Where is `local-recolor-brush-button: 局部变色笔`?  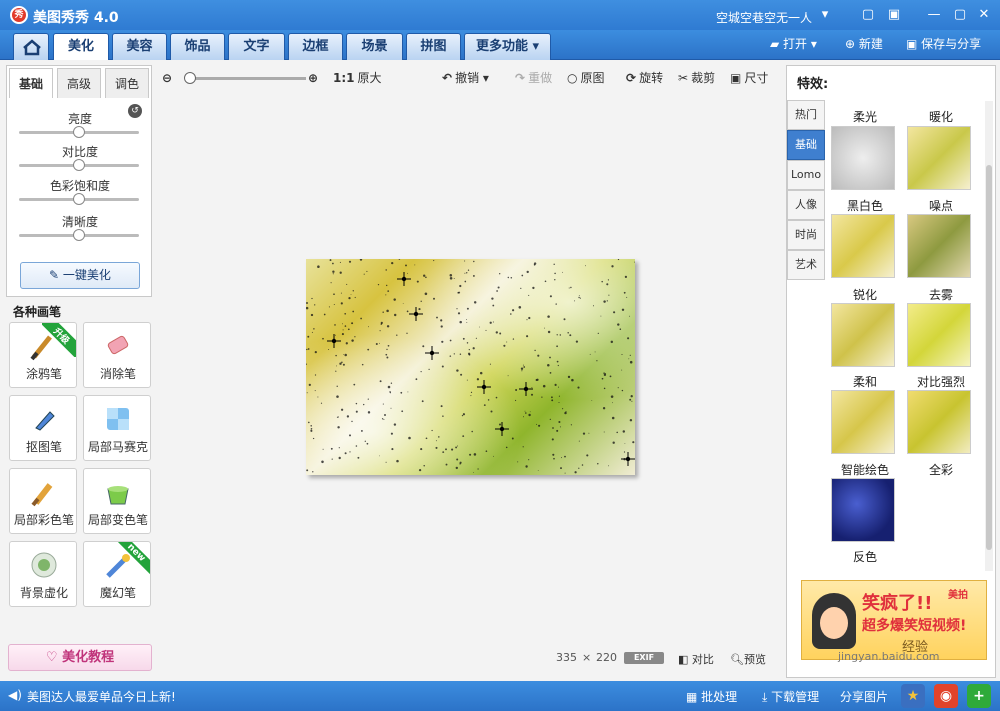
local-recolor-brush-button: 局部变色笔 is located at coordinates (117, 501).